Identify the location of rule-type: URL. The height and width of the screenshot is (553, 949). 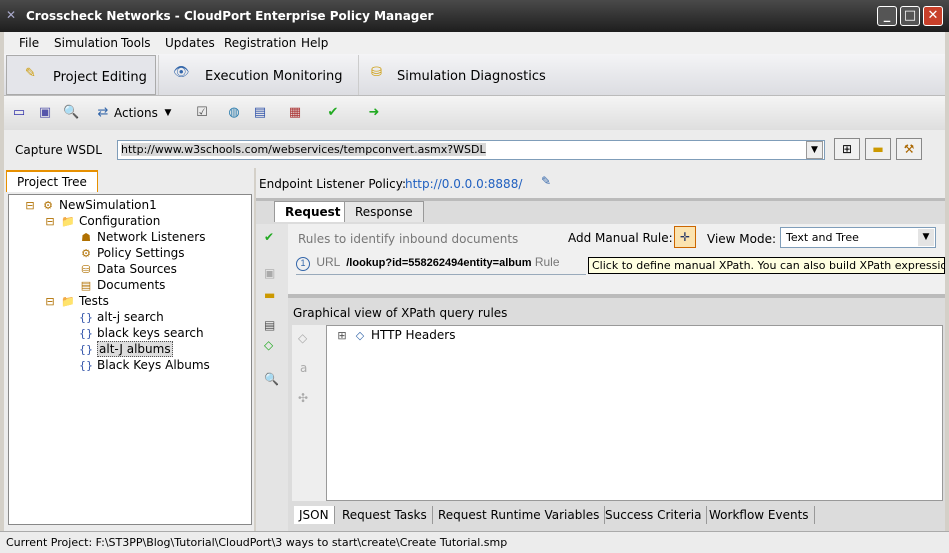
(328, 262).